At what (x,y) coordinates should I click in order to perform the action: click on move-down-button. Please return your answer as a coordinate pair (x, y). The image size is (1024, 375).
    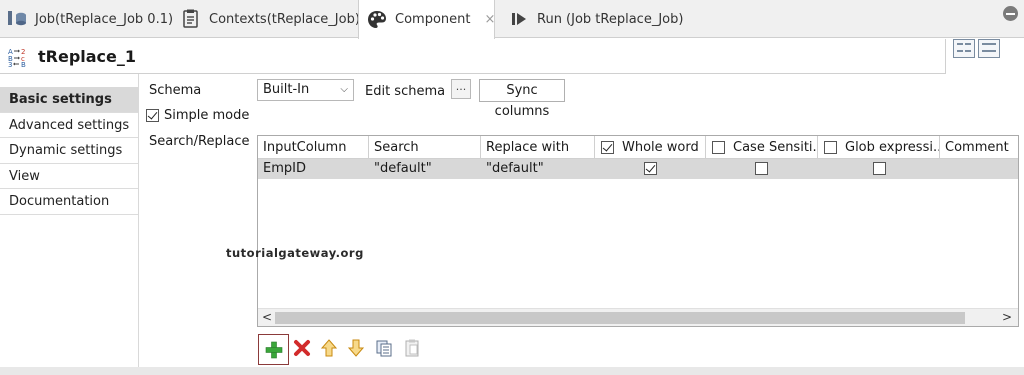
    Looking at the image, I should click on (356, 348).